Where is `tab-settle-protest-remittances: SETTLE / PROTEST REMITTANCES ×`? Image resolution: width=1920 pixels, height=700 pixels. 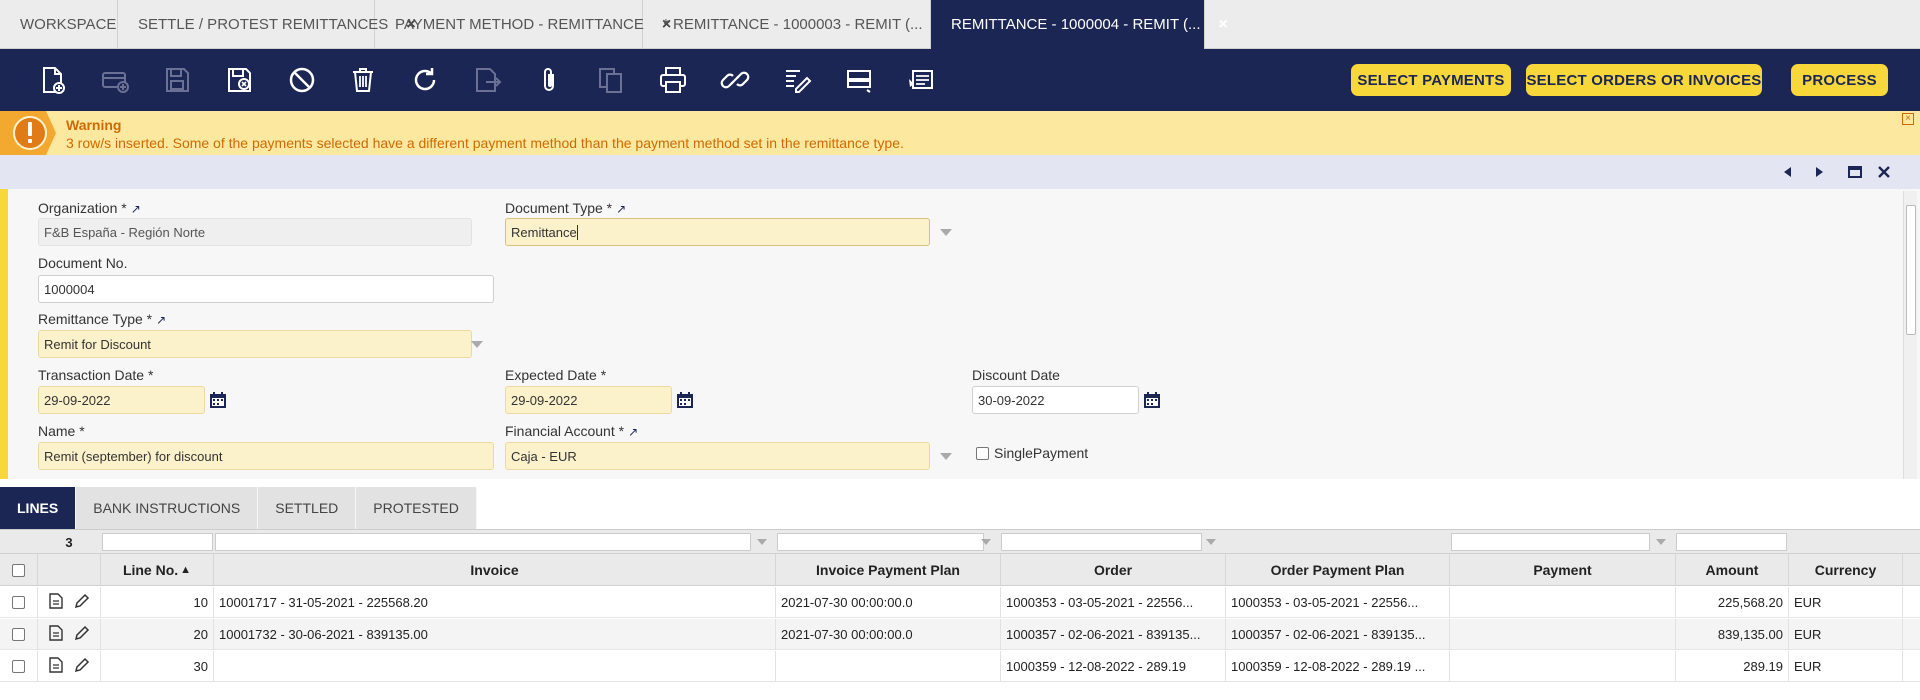 tab-settle-protest-remittances: SETTLE / PROTEST REMITTANCES × is located at coordinates (267, 24).